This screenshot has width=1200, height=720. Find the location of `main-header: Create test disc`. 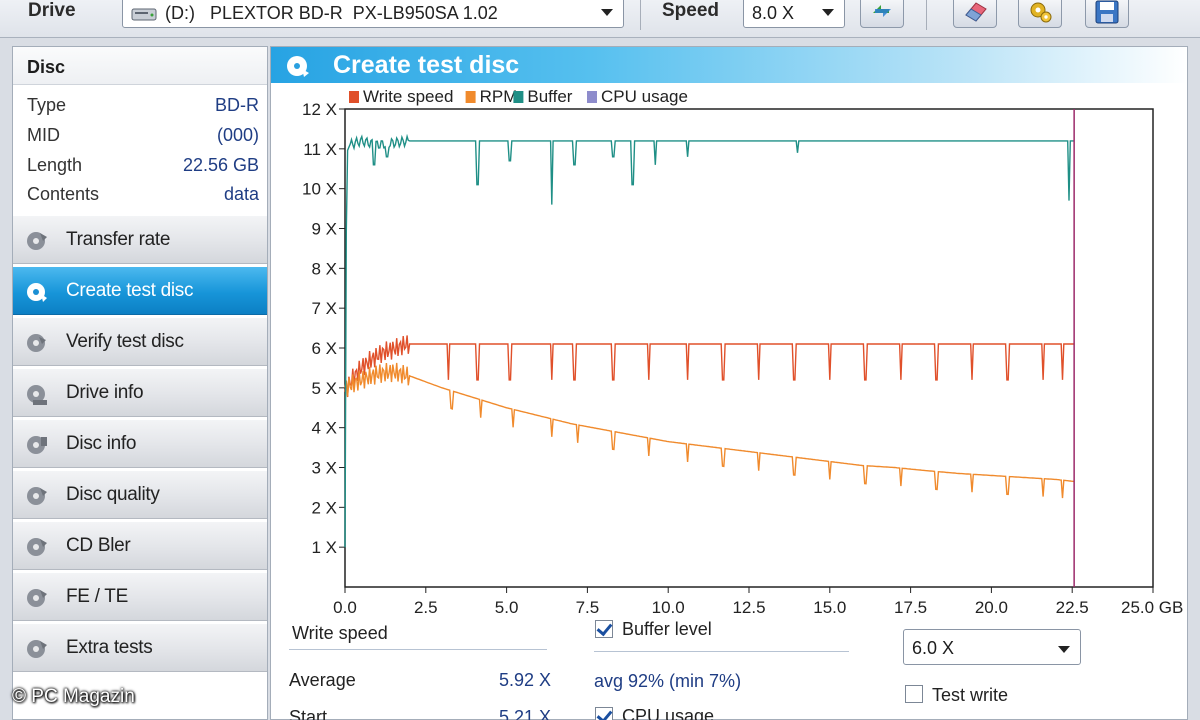

main-header: Create test disc is located at coordinates (729, 65).